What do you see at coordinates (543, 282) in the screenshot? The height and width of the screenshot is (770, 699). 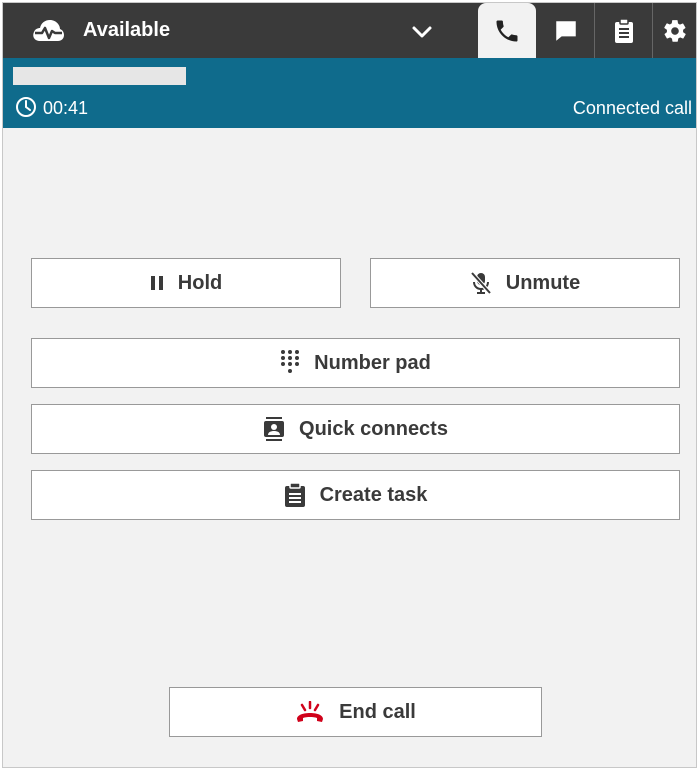 I see `unmute-label: Unmute` at bounding box center [543, 282].